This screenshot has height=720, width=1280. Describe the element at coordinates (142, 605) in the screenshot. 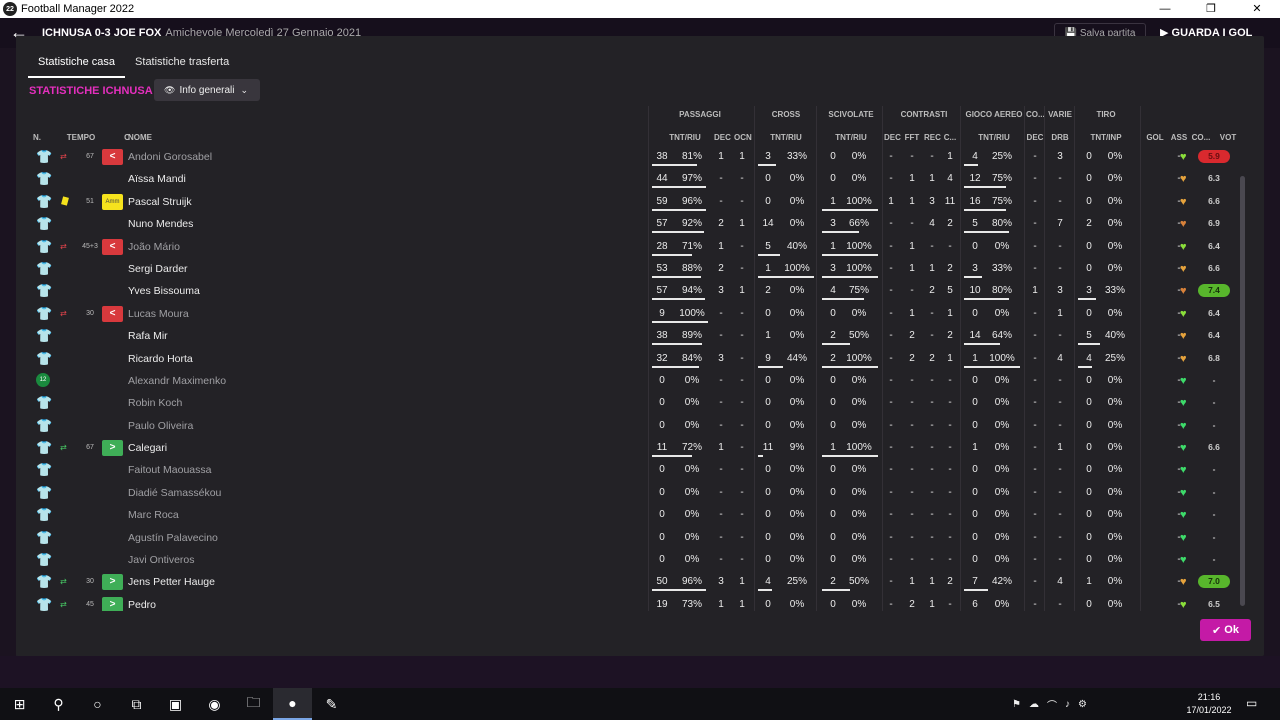

I see `player-name: Pedro` at that location.